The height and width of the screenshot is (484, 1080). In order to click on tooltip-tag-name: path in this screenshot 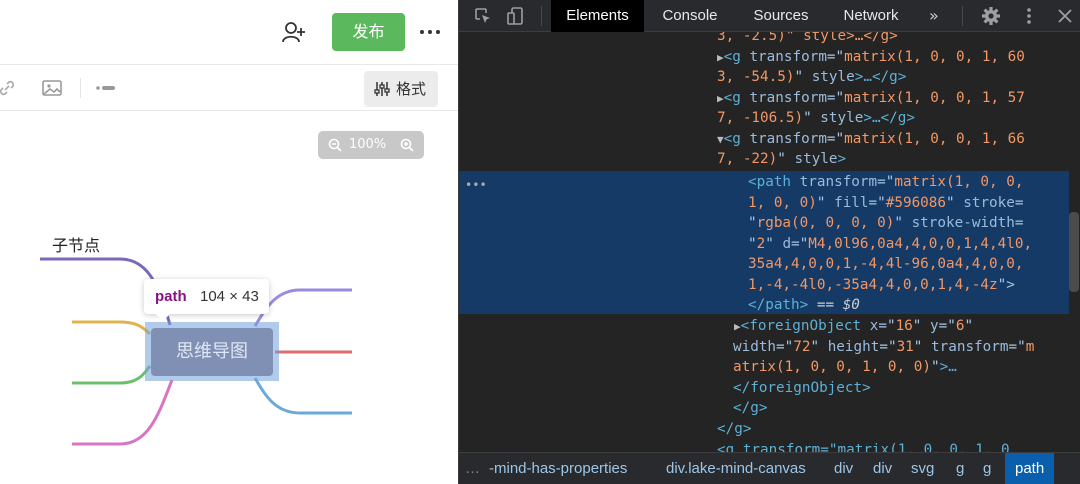, I will do `click(171, 296)`.